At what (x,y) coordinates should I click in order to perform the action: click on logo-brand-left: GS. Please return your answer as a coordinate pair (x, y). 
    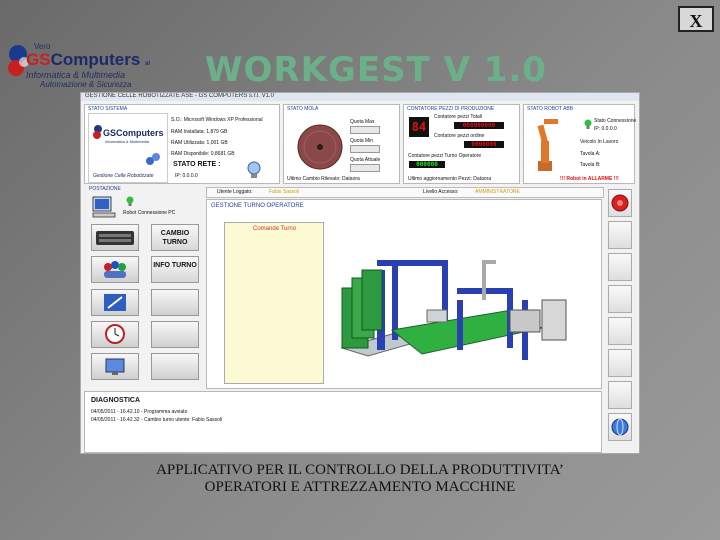
    Looking at the image, I should click on (38, 59).